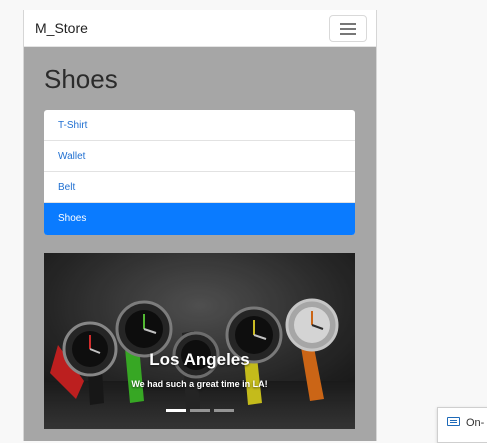 The height and width of the screenshot is (443, 487). What do you see at coordinates (475, 423) in the screenshot?
I see `osk-label: On-` at bounding box center [475, 423].